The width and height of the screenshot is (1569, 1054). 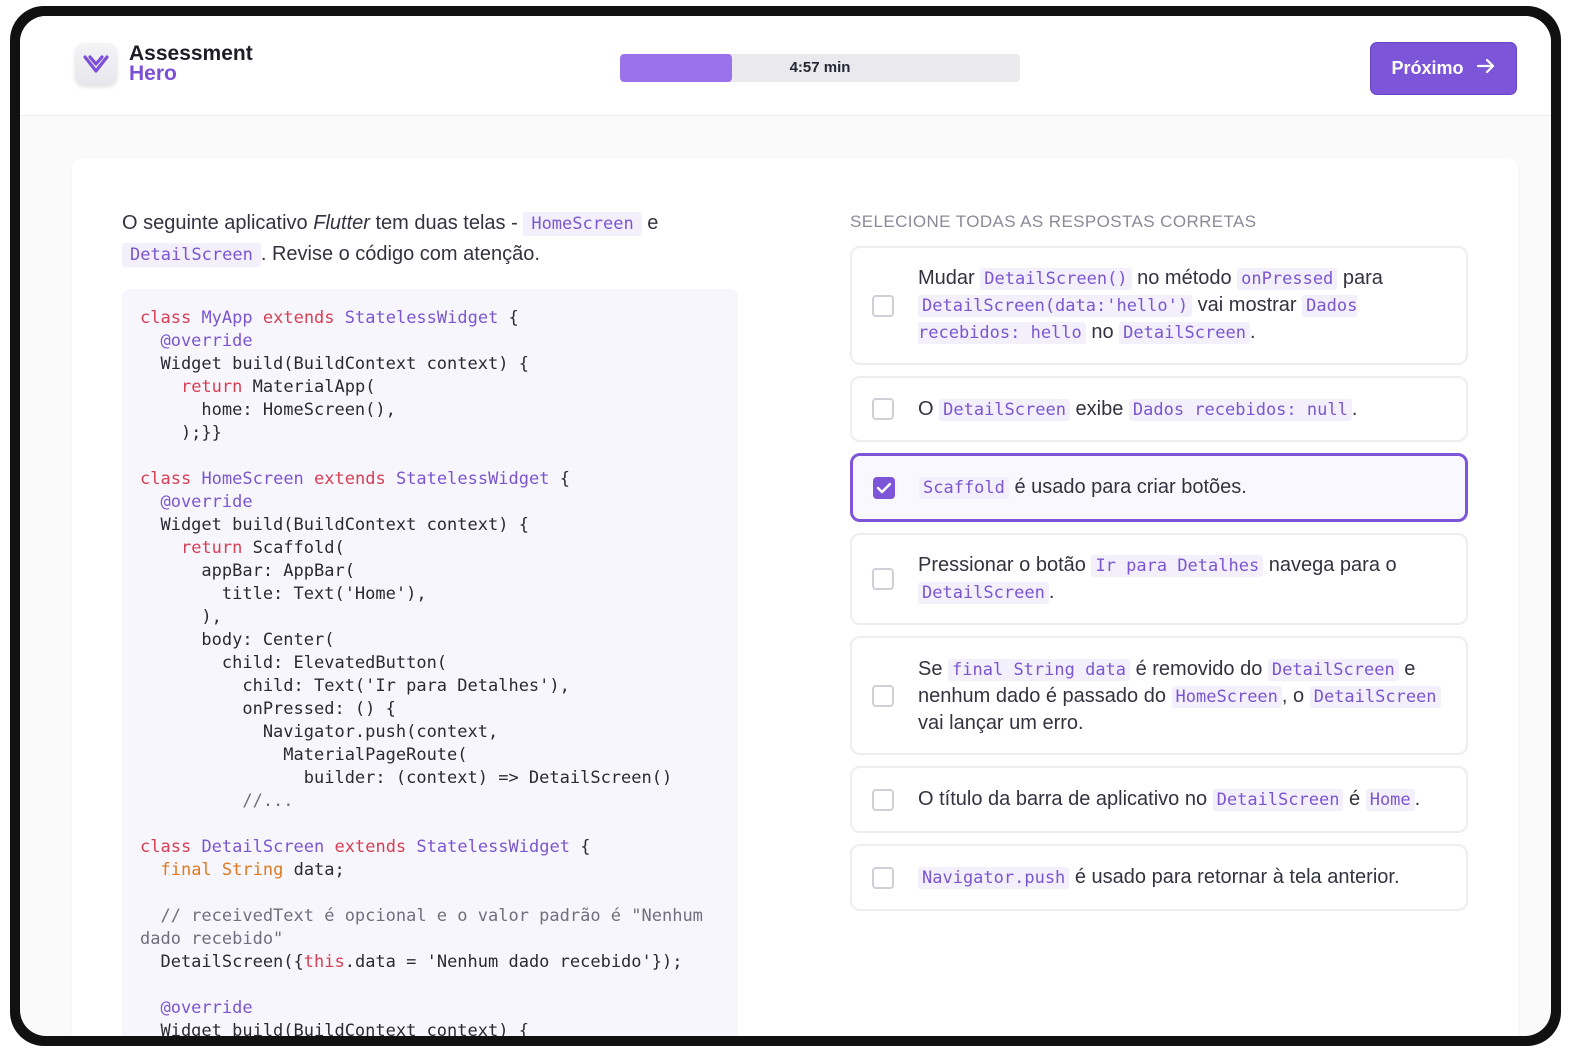 I want to click on code-line: appBar: AppBar(, so click(x=247, y=571).